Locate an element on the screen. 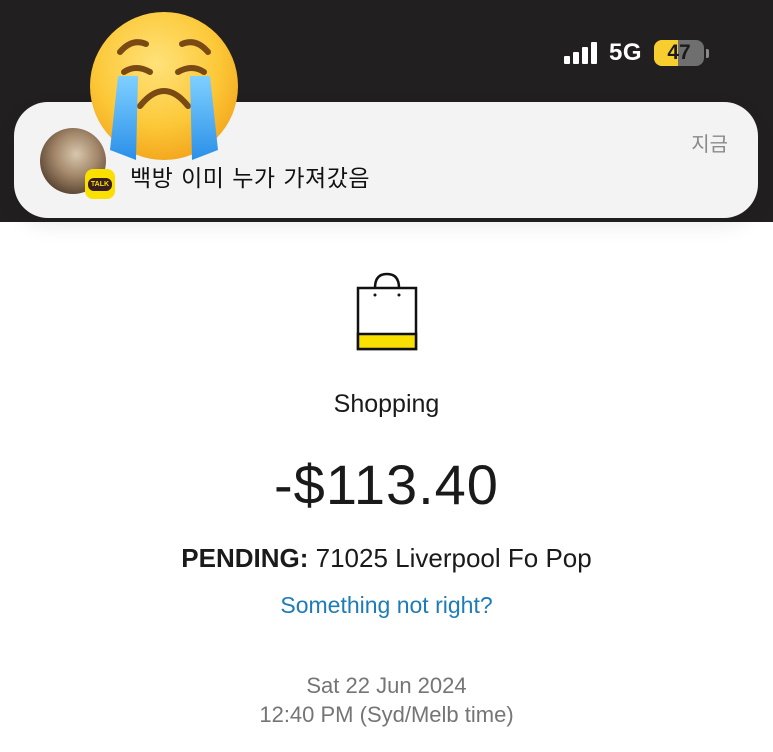 The width and height of the screenshot is (773, 752). transaction-date: Sat 22 Jun 2024 is located at coordinates (386, 685).